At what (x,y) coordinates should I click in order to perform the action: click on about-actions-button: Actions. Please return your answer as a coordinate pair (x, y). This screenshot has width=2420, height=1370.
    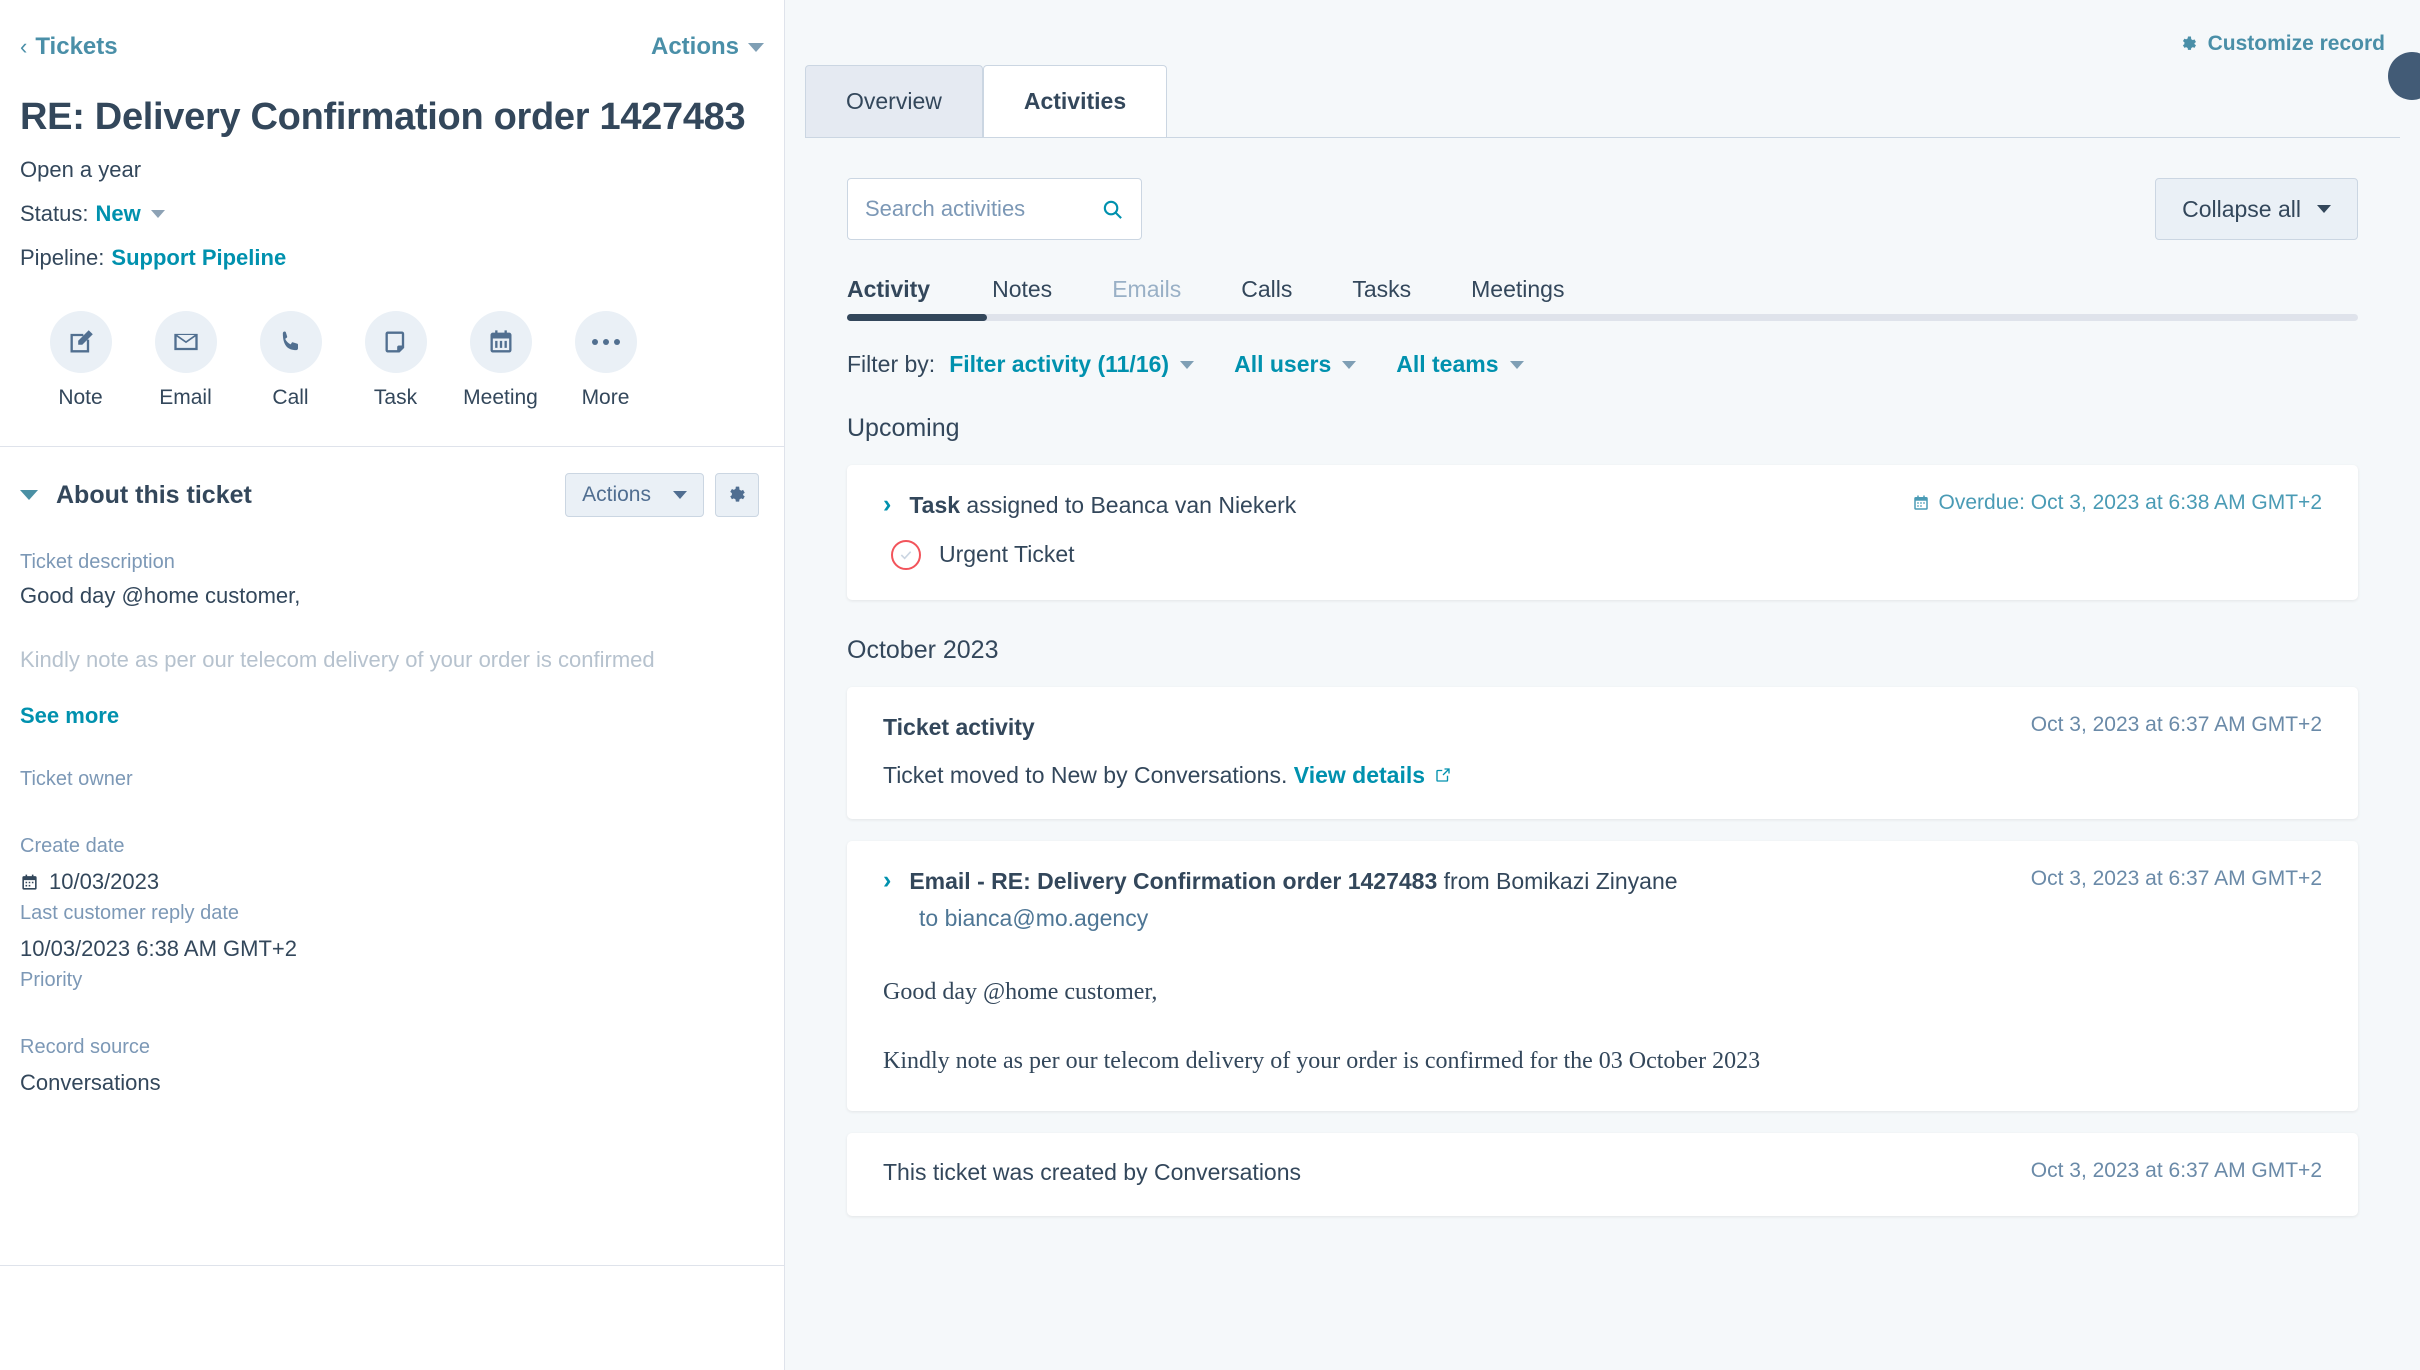
    Looking at the image, I should click on (634, 495).